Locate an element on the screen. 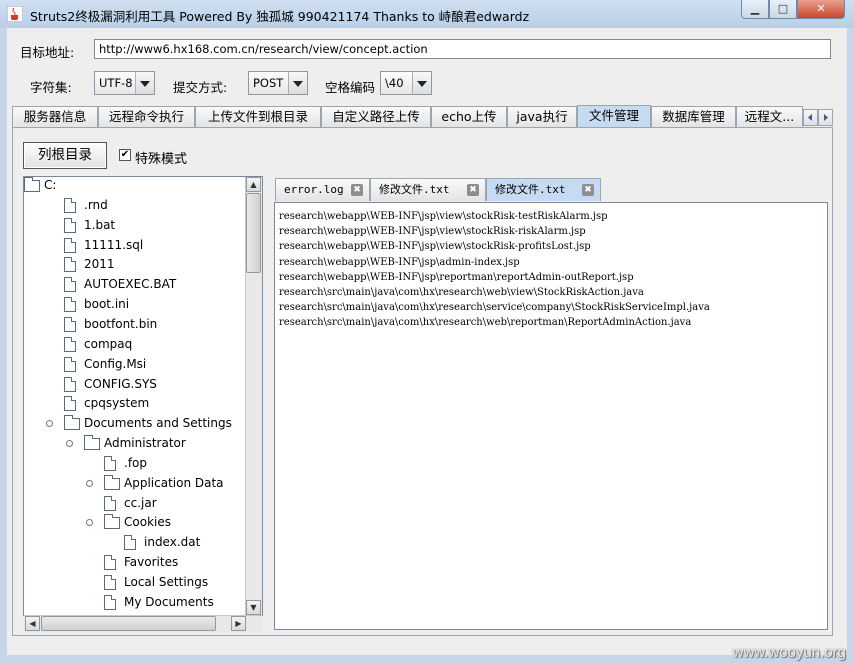 The image size is (854, 663). editor-tab-error-log: error.log ✖ is located at coordinates (322, 189).